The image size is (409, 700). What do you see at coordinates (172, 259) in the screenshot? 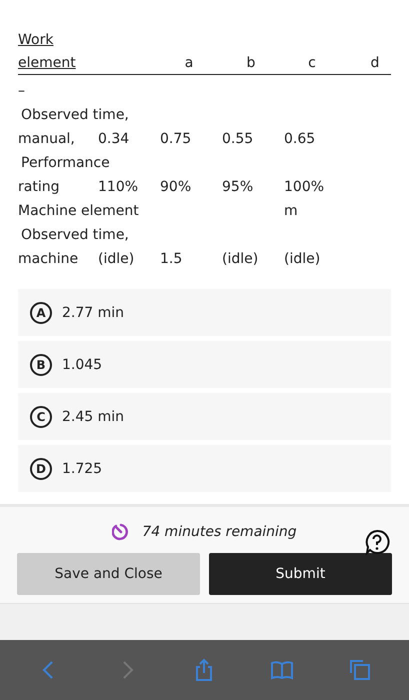
I see `table-cell-text: 1.5` at bounding box center [172, 259].